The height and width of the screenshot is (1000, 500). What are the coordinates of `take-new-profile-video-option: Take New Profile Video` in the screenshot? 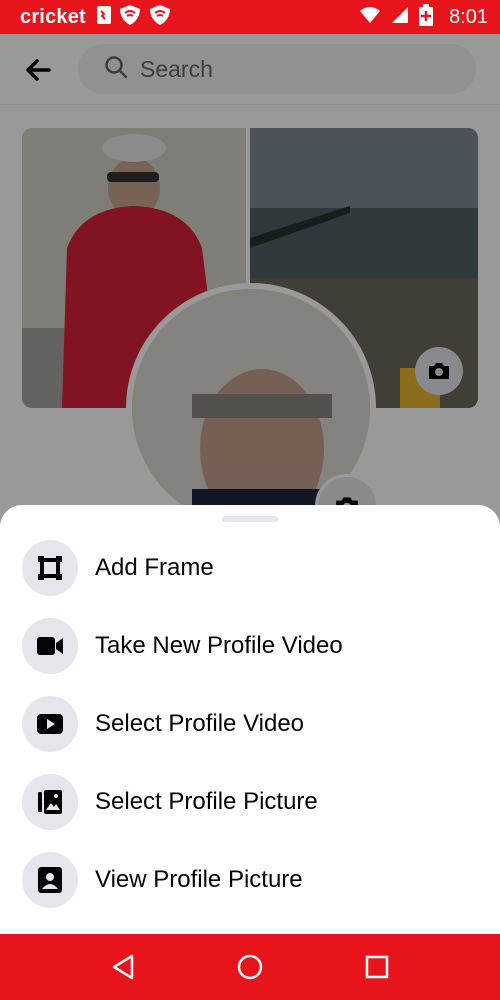 It's located at (250, 646).